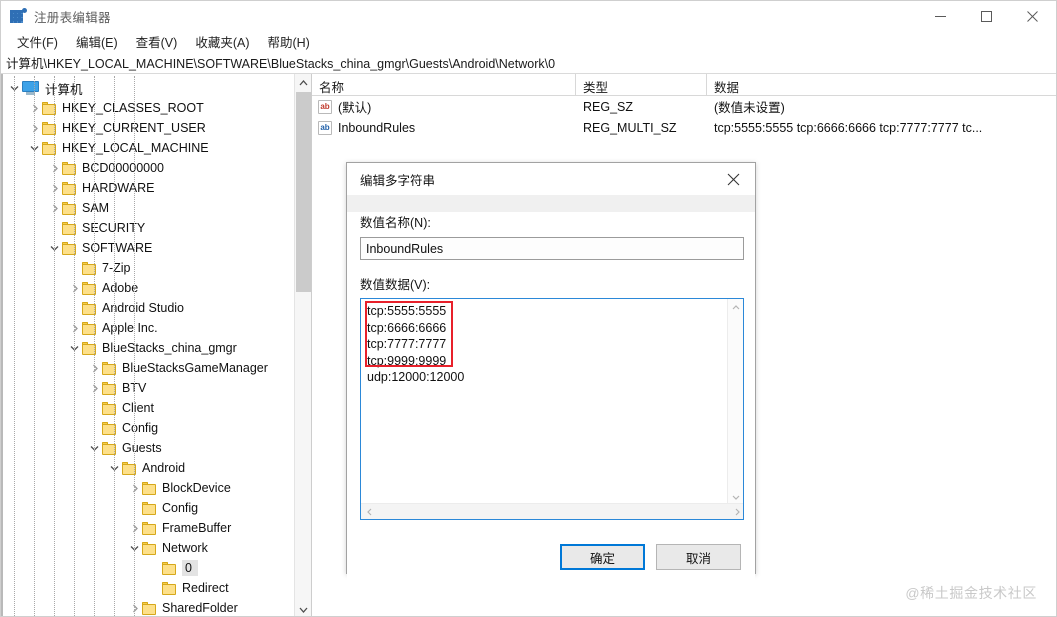  I want to click on tree-node: 计算机, so click(145, 88).